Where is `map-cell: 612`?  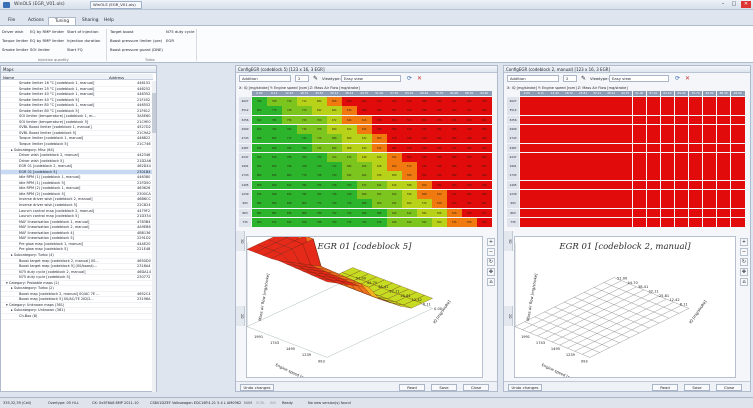 map-cell: 612 is located at coordinates (409, 213).